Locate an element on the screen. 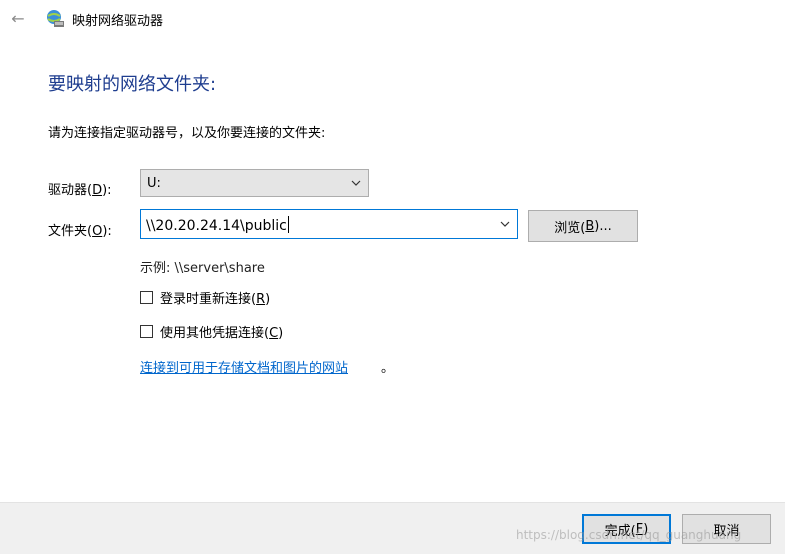  title-bar: ← 映射网络驱动器 is located at coordinates (392, 19).